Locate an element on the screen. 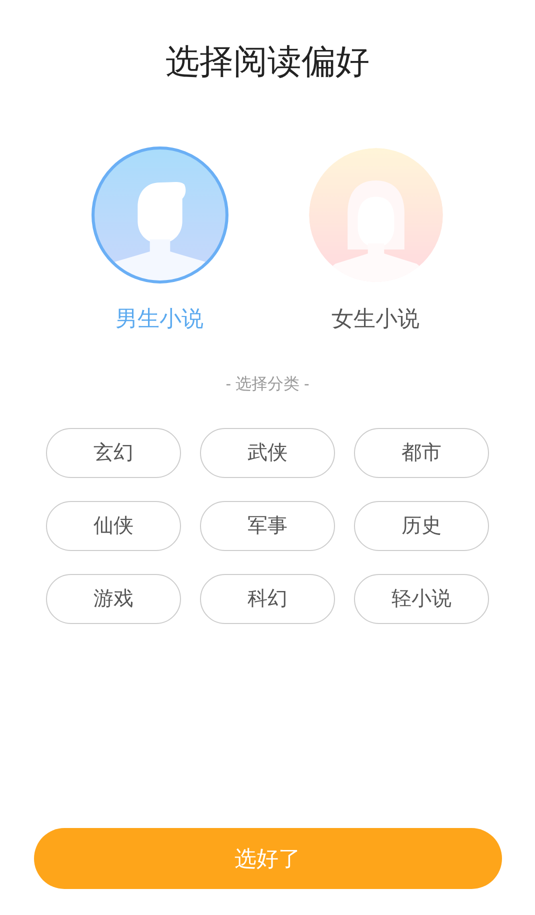 The width and height of the screenshot is (535, 915). category-chip: 仙侠 is located at coordinates (113, 526).